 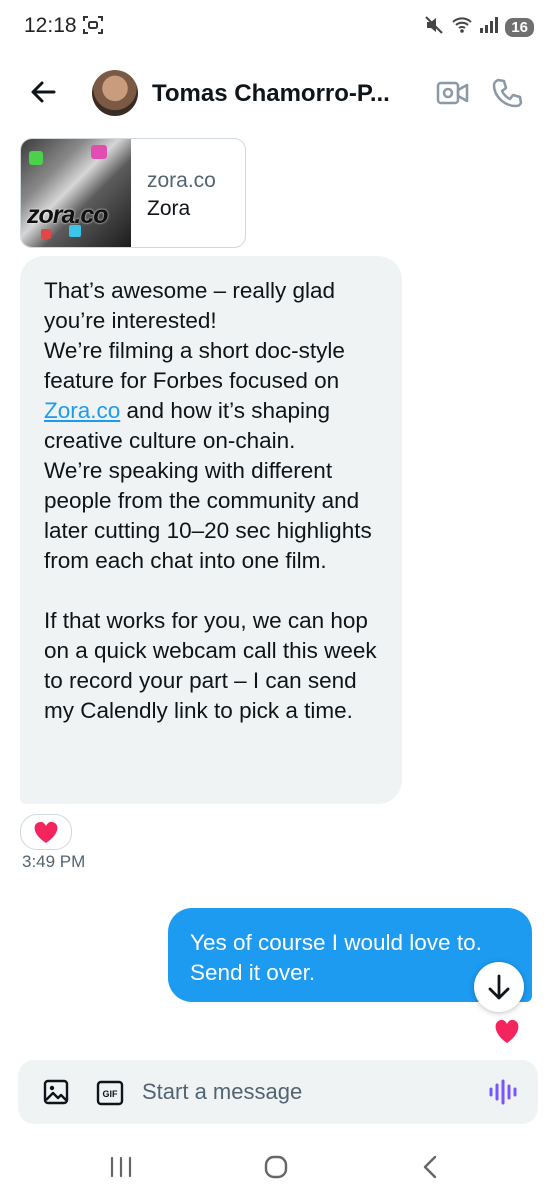 I want to click on mute-icon, so click(x=434, y=27).